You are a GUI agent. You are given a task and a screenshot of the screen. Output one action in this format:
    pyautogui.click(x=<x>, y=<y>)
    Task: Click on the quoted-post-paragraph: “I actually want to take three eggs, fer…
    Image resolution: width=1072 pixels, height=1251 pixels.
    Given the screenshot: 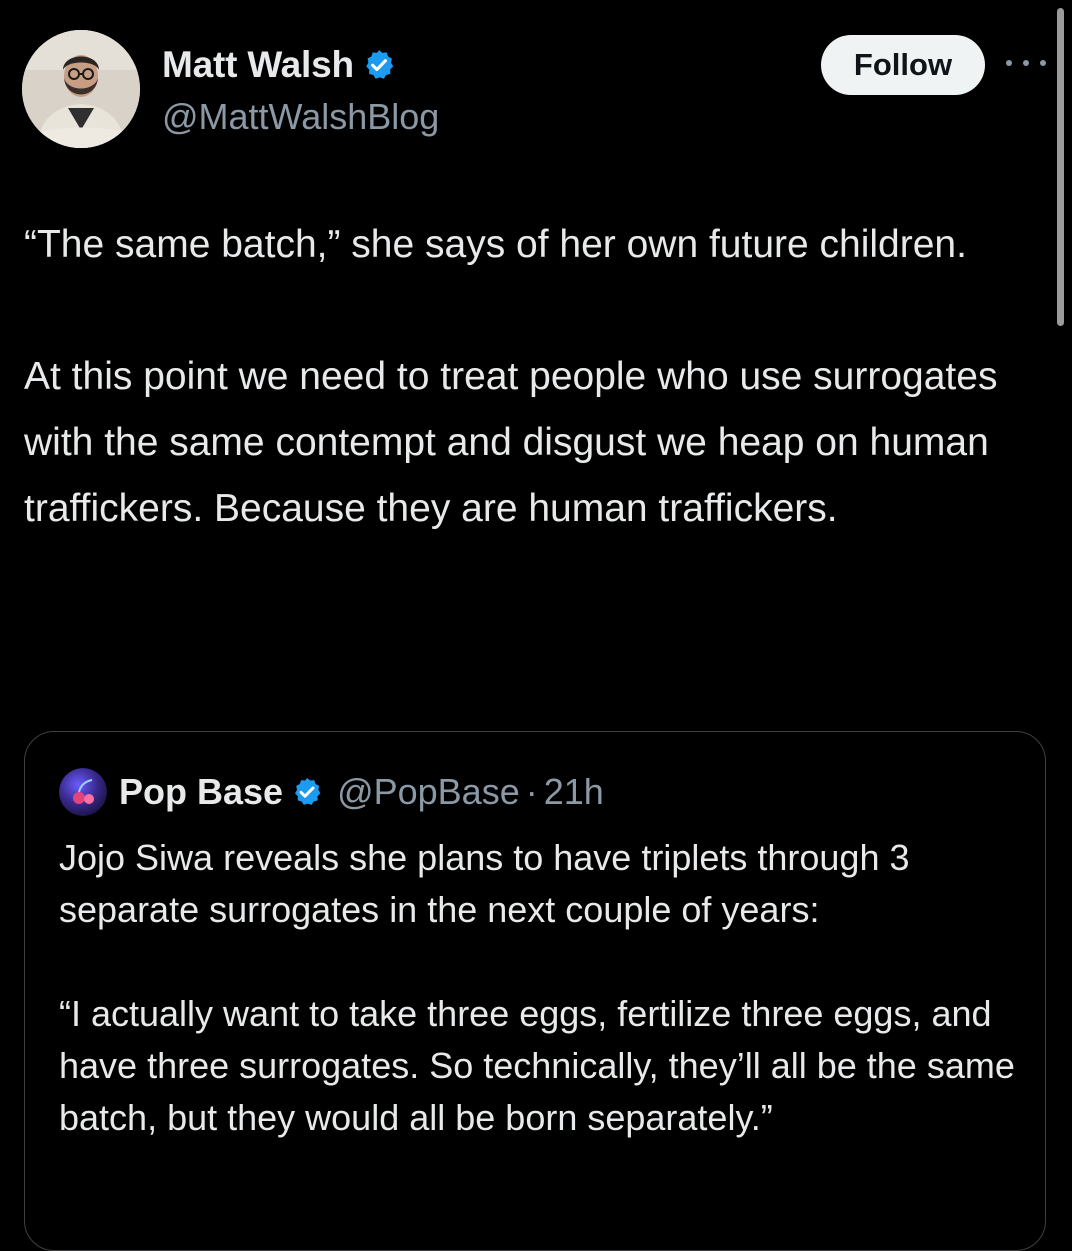 What is the action you would take?
    pyautogui.click(x=537, y=1065)
    